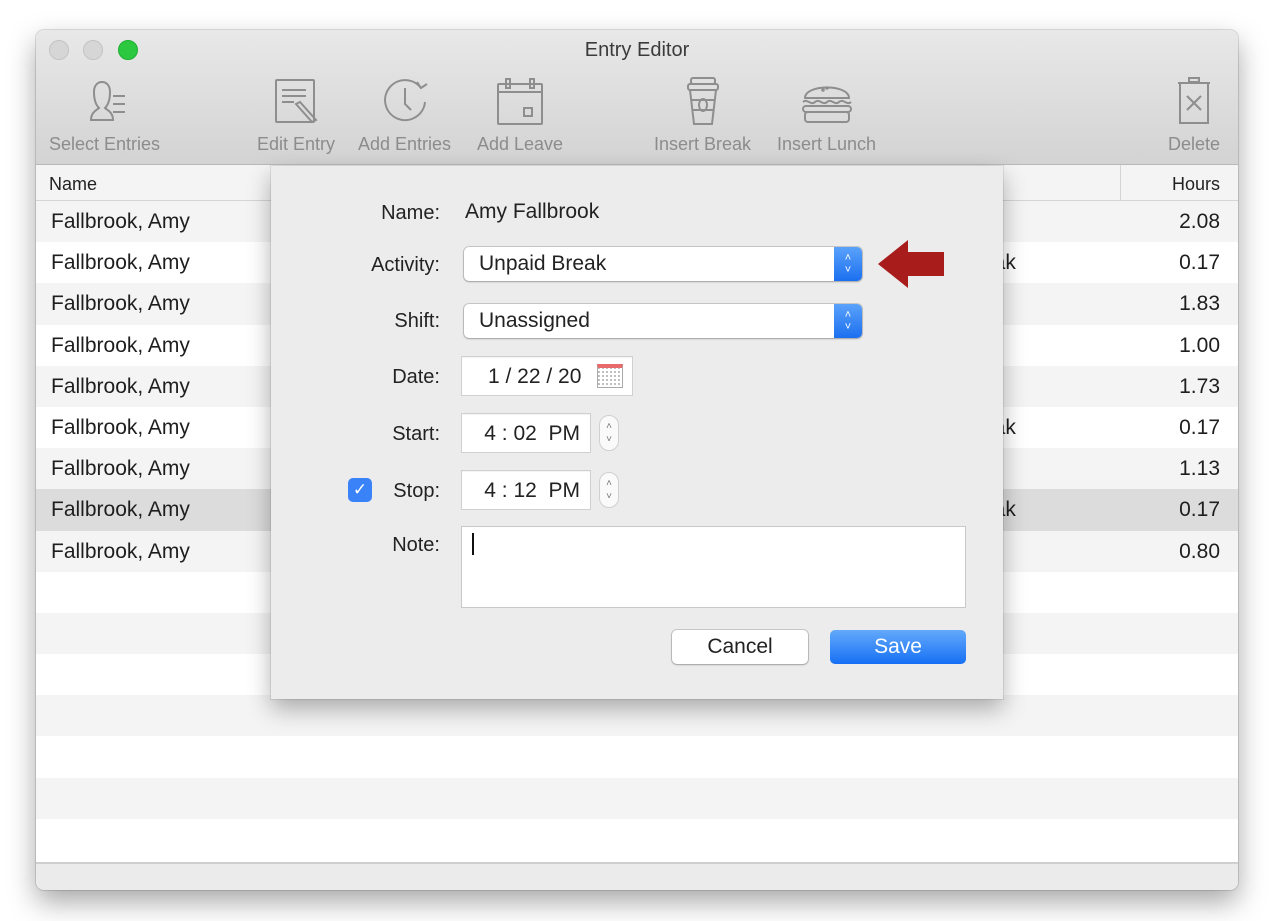 This screenshot has width=1273, height=921. I want to click on annotation-arrow-shape, so click(911, 264).